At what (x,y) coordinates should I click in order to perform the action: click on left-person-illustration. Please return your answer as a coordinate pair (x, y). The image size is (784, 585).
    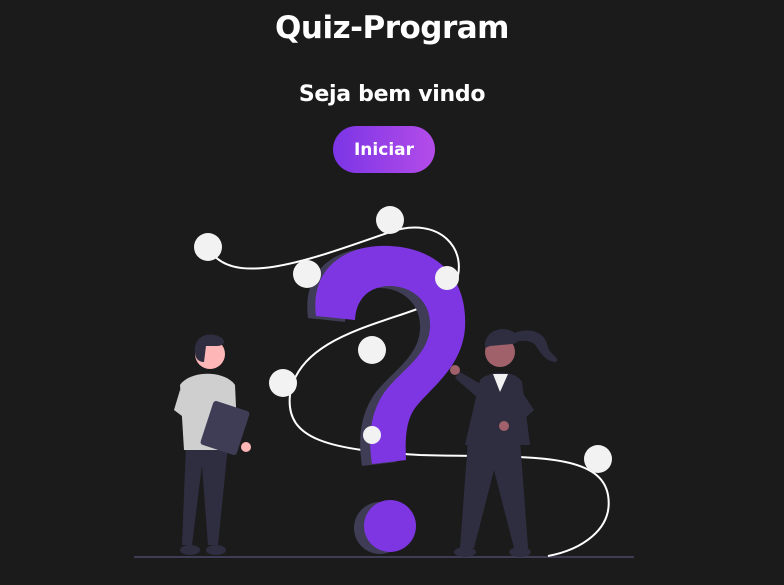
    Looking at the image, I should click on (212, 444).